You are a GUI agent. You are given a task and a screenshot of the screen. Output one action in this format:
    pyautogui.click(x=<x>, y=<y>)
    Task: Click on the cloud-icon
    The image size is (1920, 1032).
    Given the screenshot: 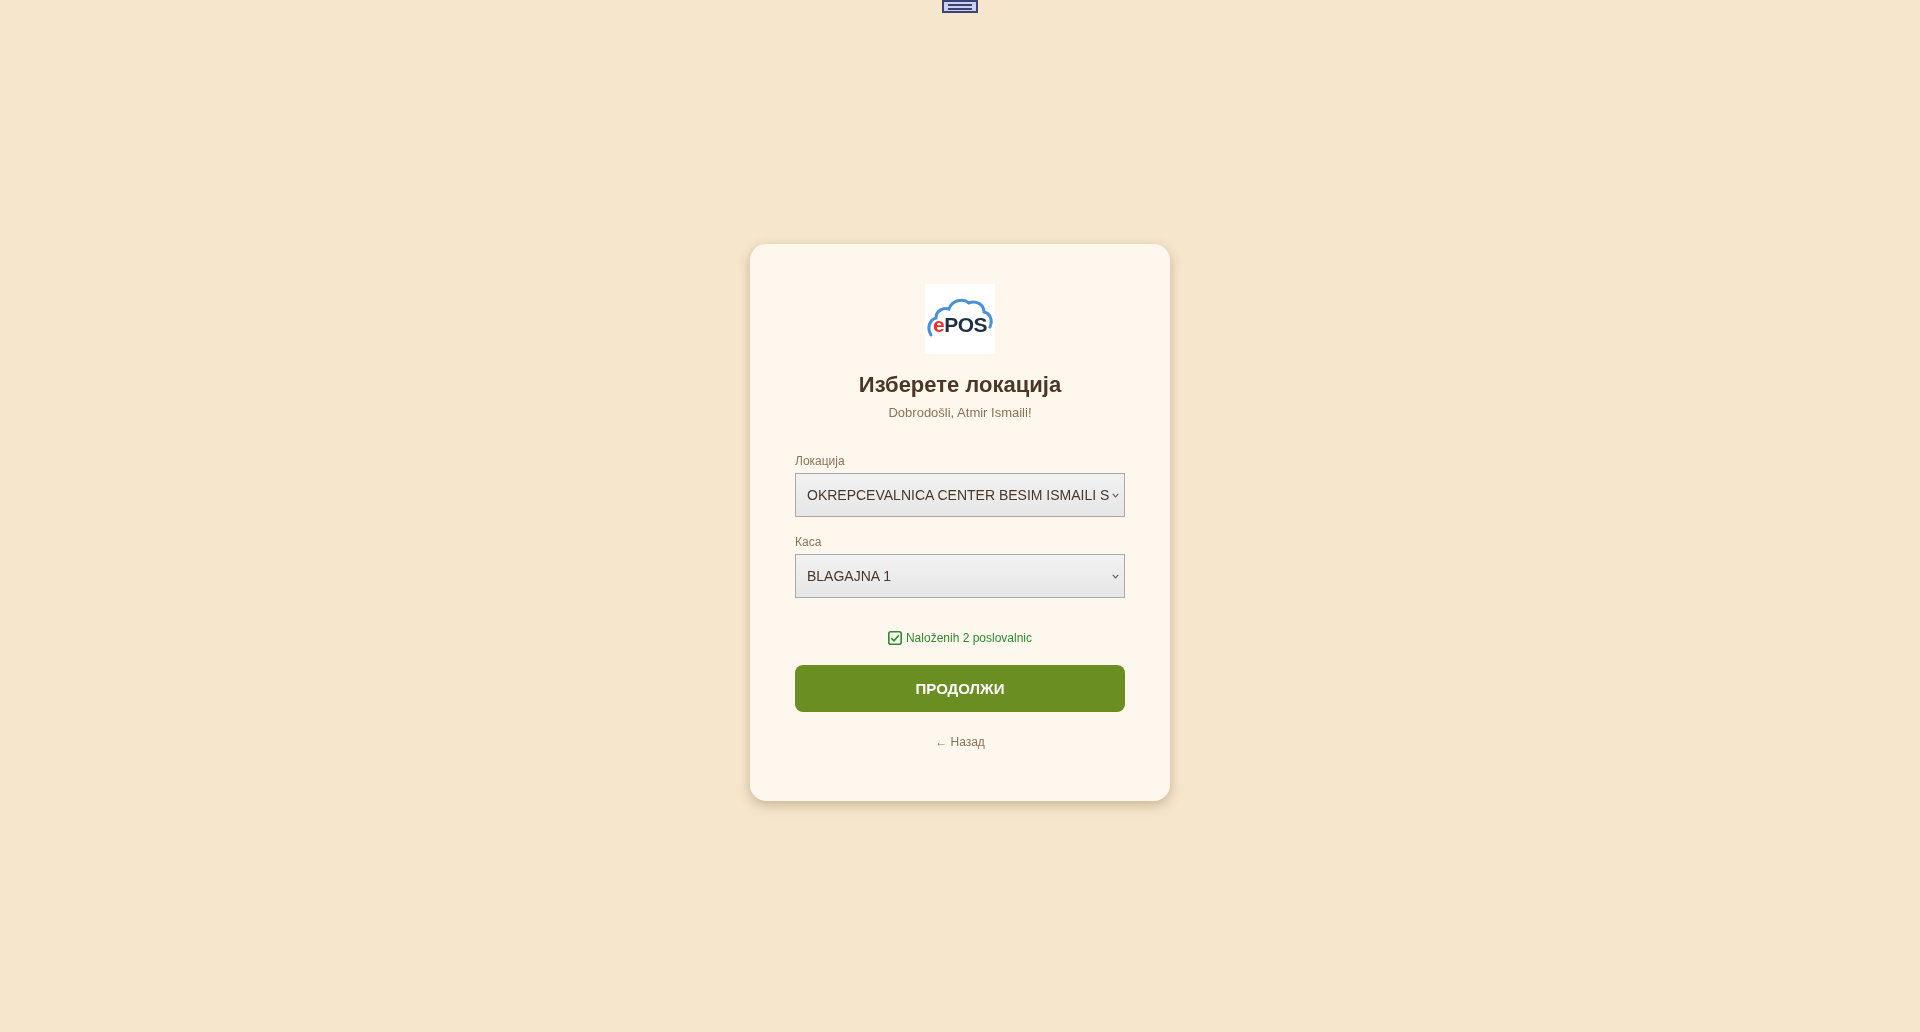 What is the action you would take?
    pyautogui.click(x=960, y=318)
    